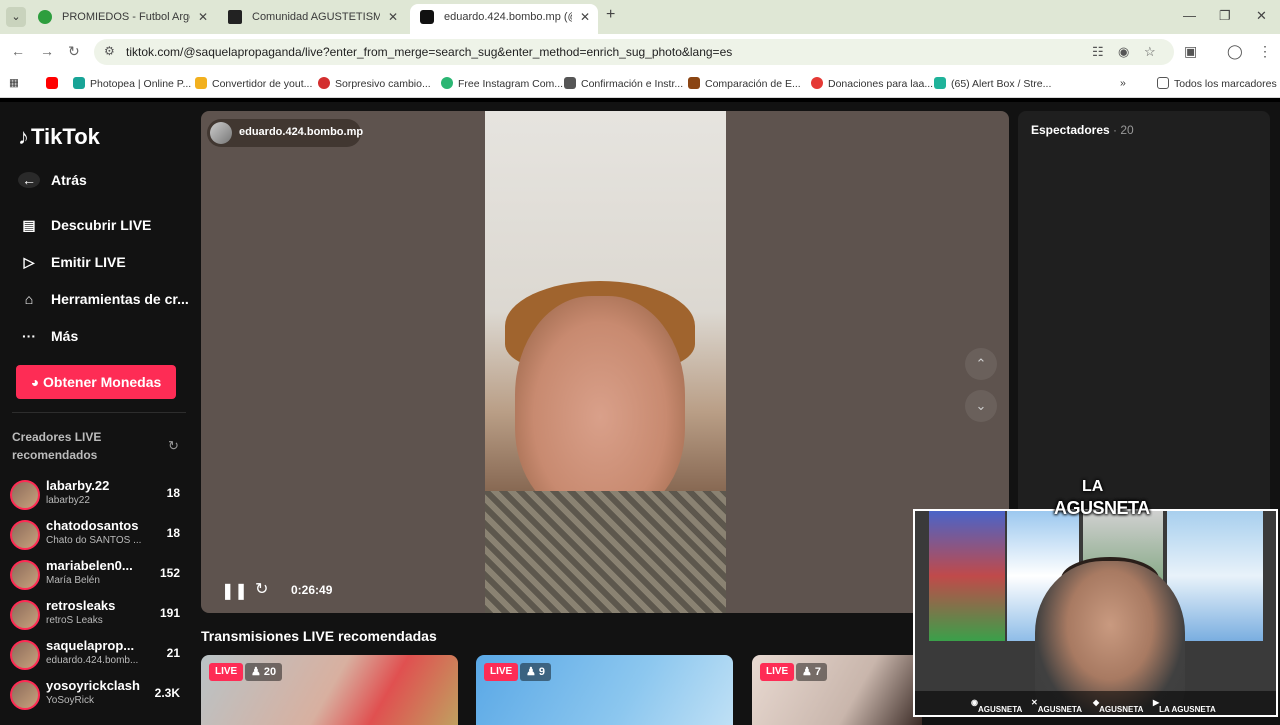 The height and width of the screenshot is (725, 1280). Describe the element at coordinates (1118, 706) in the screenshot. I see `kick-handle: ◆ AGUSNETA` at that location.